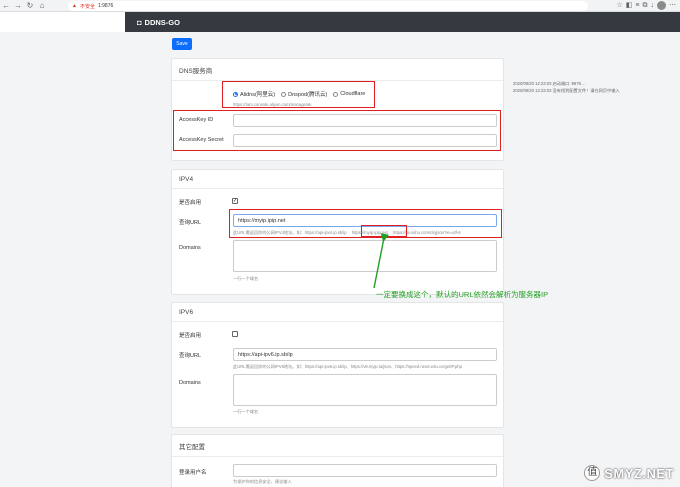  I want to click on downloads-icon: ↓, so click(653, 6).